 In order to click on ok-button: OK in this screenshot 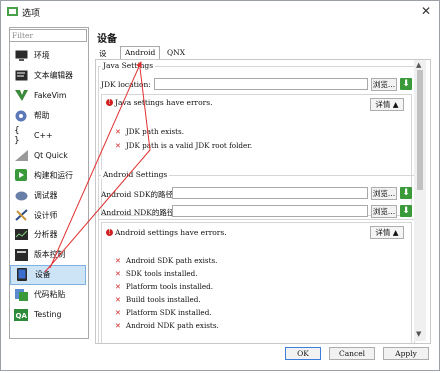, I will do `click(303, 353)`.